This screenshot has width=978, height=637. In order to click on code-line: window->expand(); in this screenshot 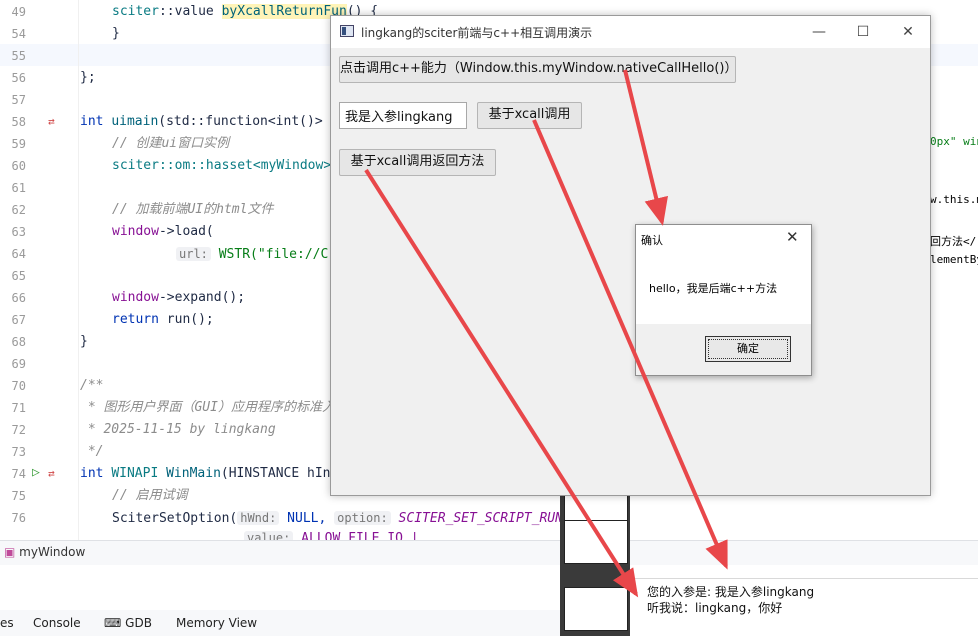, I will do `click(179, 297)`.